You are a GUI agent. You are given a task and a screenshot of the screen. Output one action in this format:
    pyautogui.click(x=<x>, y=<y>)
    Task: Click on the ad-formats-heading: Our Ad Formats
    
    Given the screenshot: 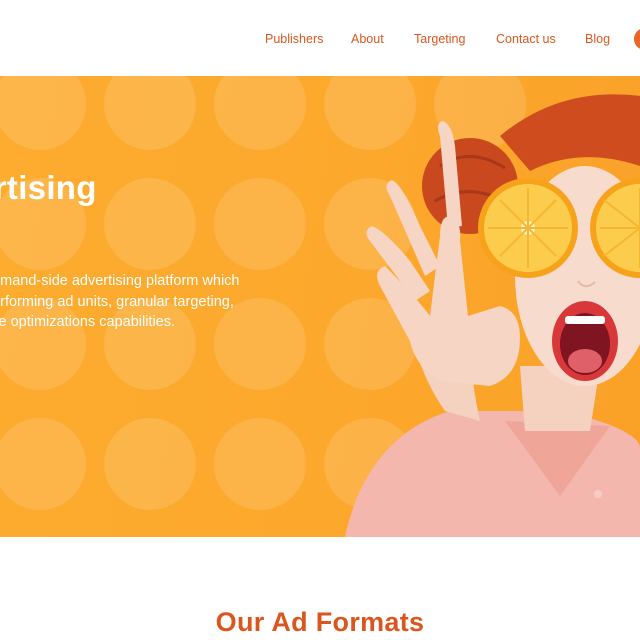 What is the action you would take?
    pyautogui.click(x=320, y=622)
    